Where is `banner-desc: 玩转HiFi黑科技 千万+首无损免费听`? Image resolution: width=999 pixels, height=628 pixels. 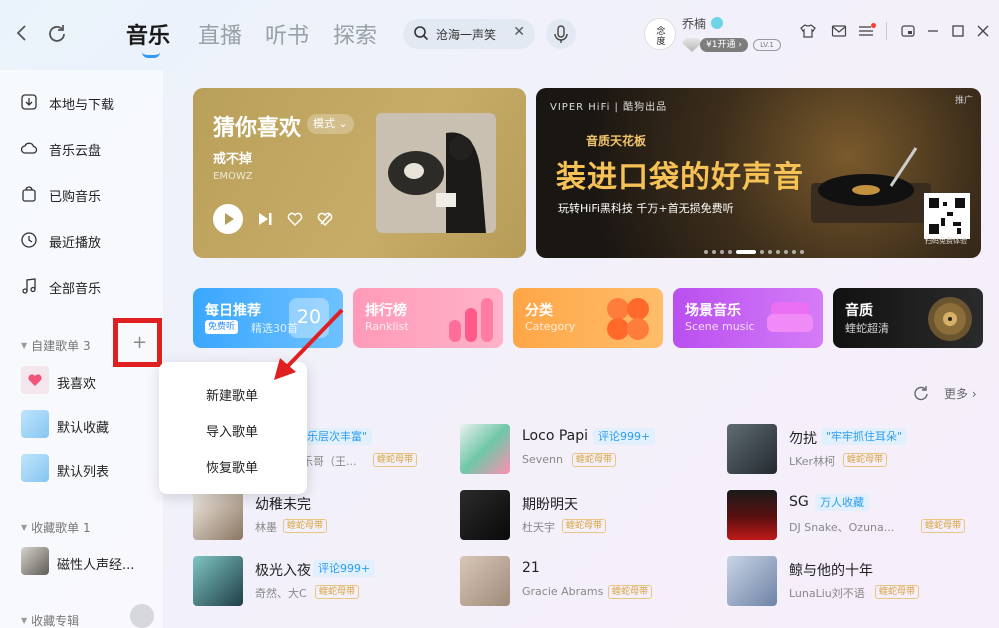
banner-desc: 玩转HiFi黑科技 千万+首无损免费听 is located at coordinates (646, 208).